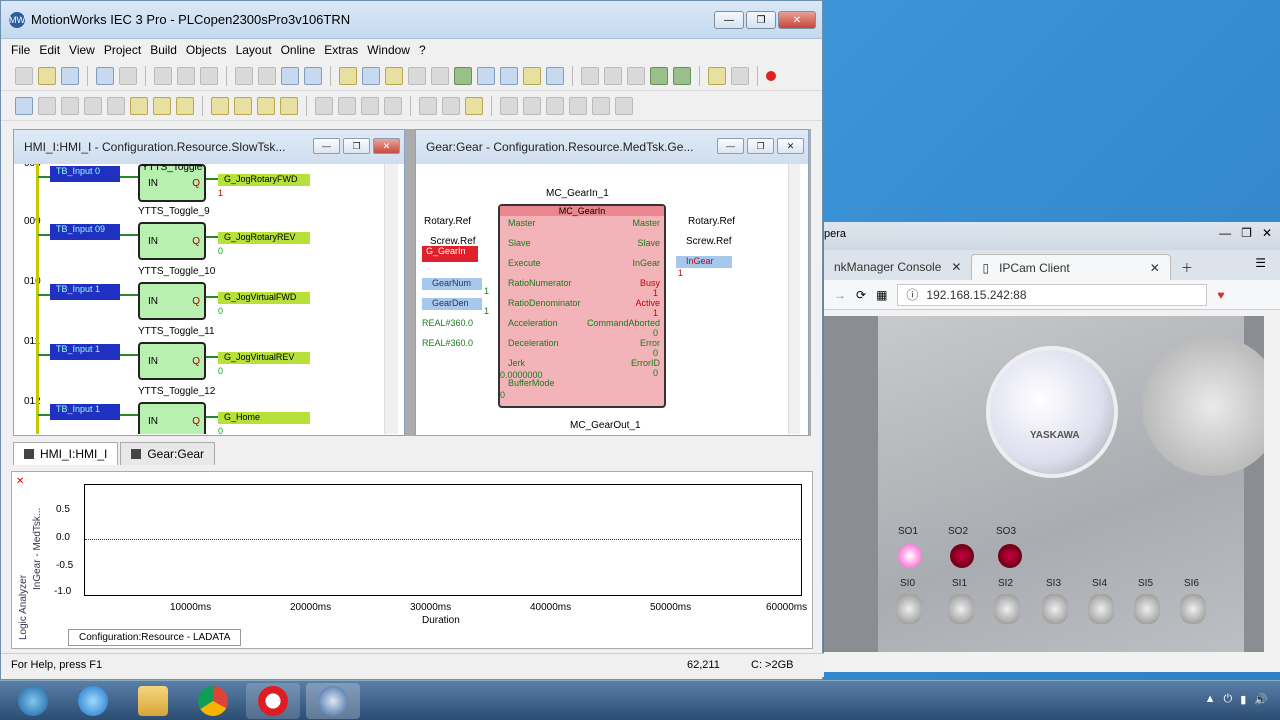 This screenshot has width=1280, height=720. Describe the element at coordinates (82, 50) in the screenshot. I see `menu-view: View` at that location.